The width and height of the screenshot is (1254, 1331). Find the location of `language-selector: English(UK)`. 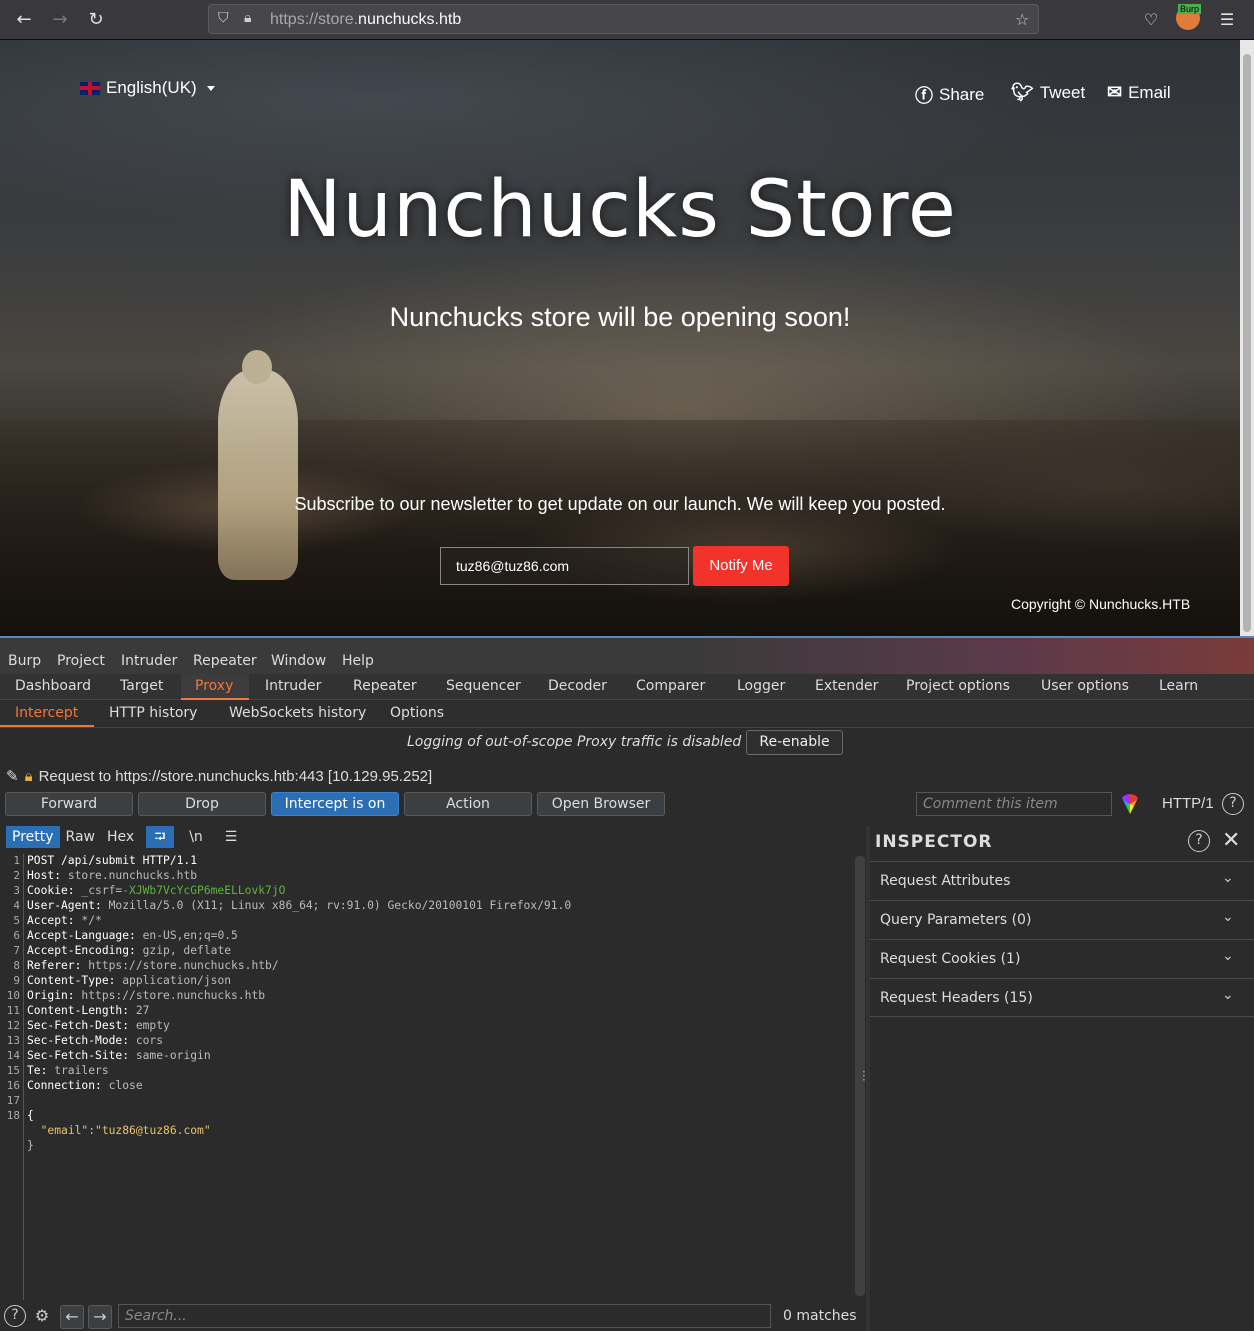

language-selector: English(UK) is located at coordinates (147, 88).